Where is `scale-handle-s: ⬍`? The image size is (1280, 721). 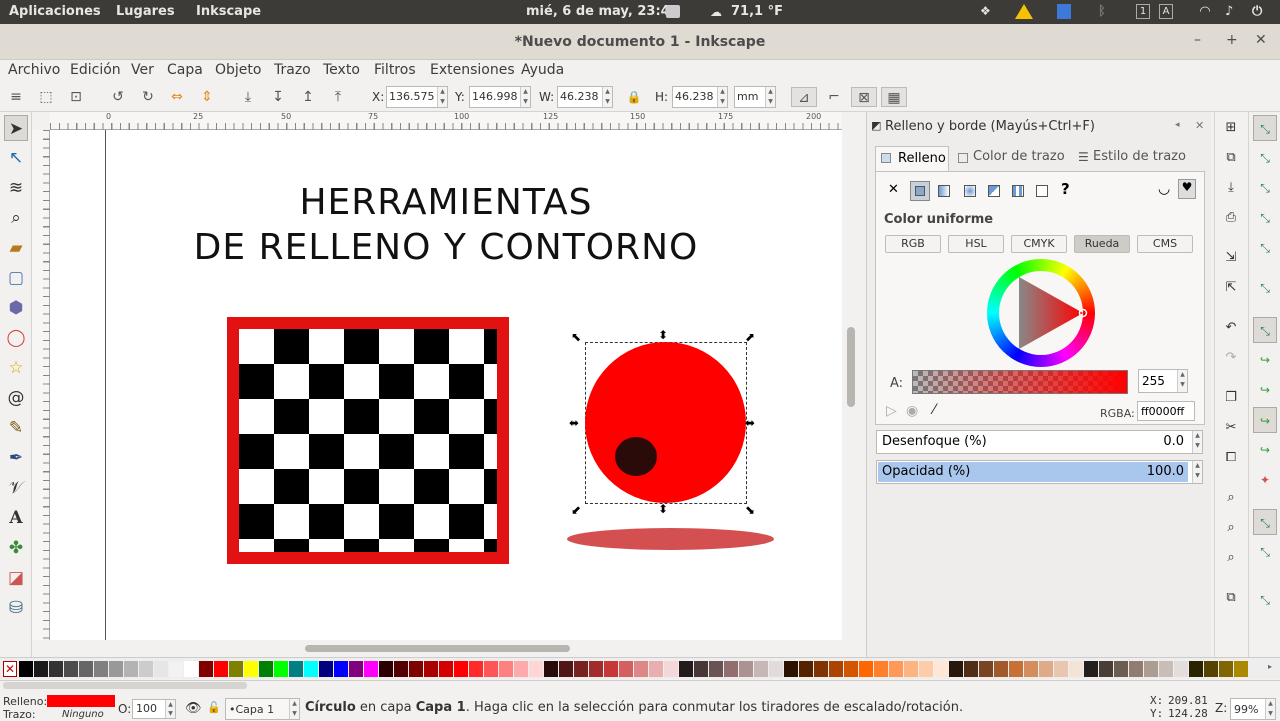 scale-handle-s: ⬍ is located at coordinates (663, 509).